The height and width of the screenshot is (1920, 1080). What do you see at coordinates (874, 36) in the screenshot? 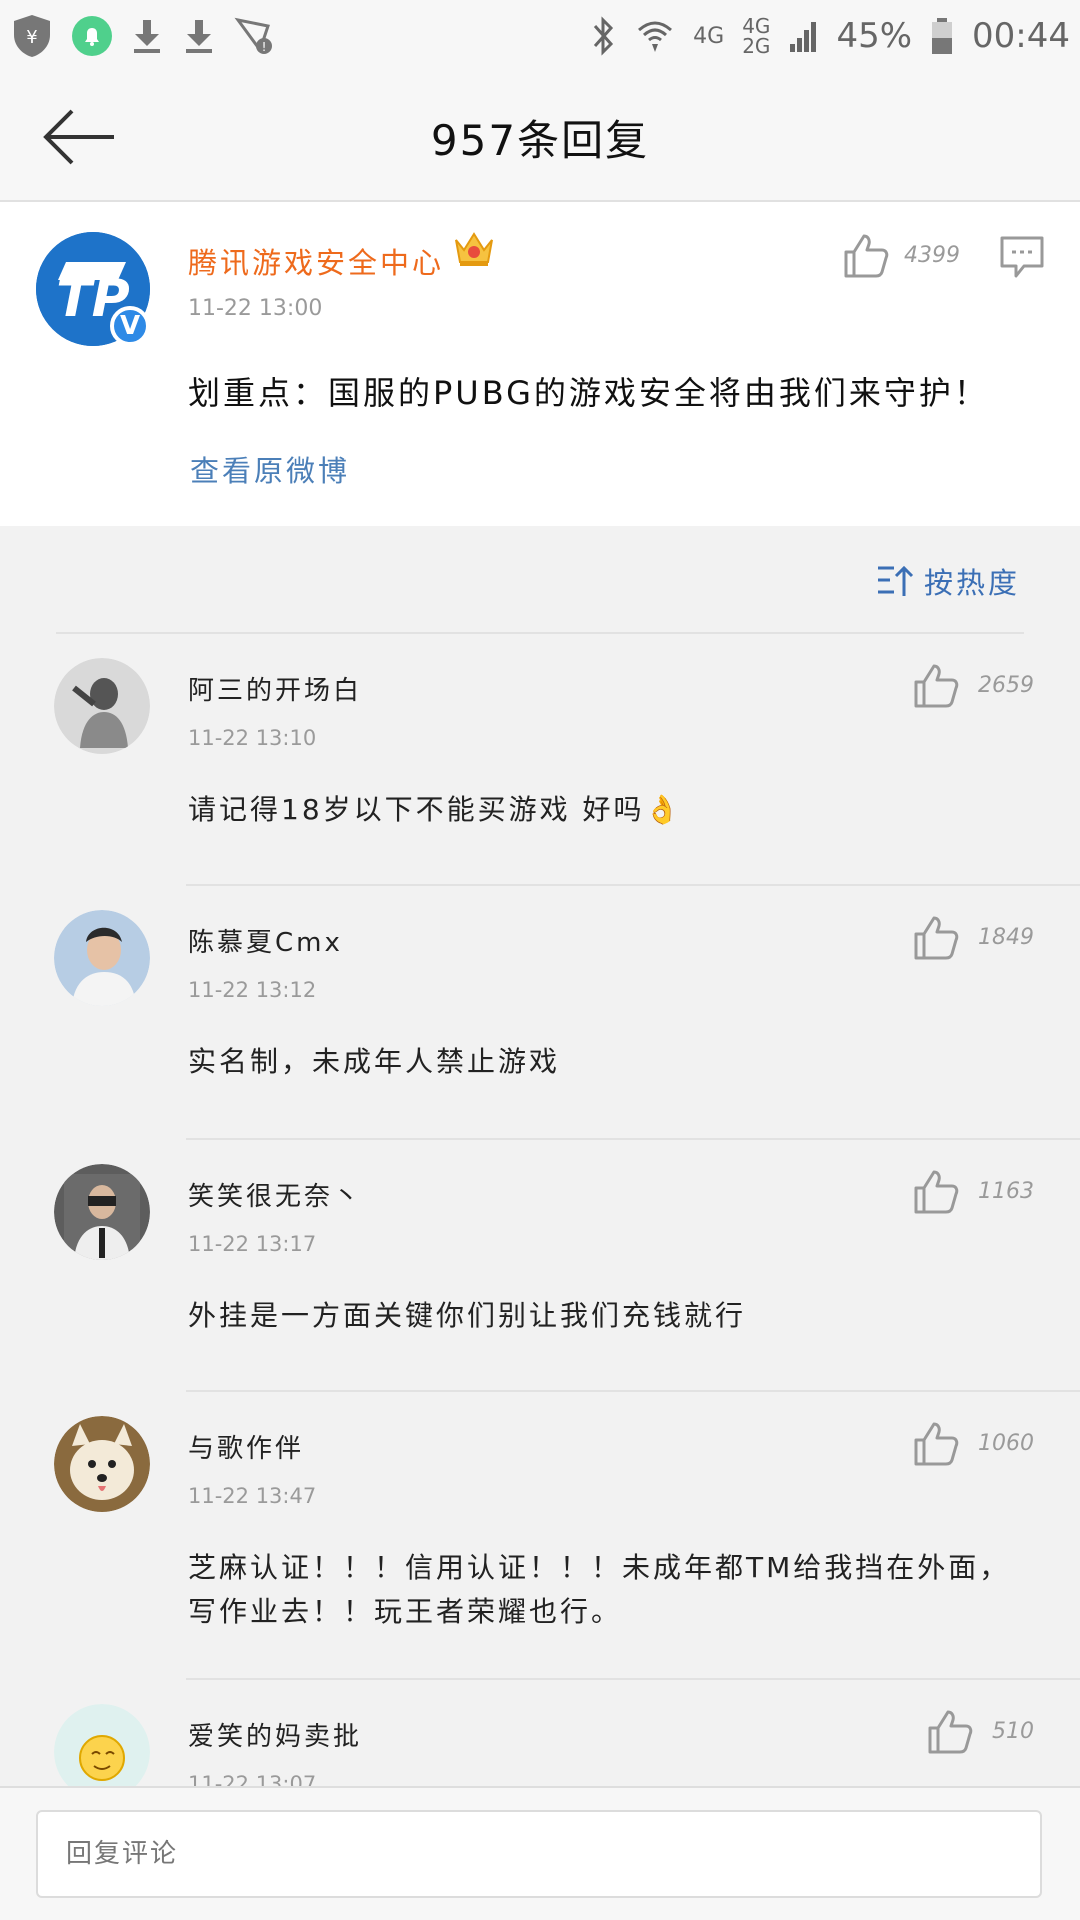
I see `battery-percent: 45%` at bounding box center [874, 36].